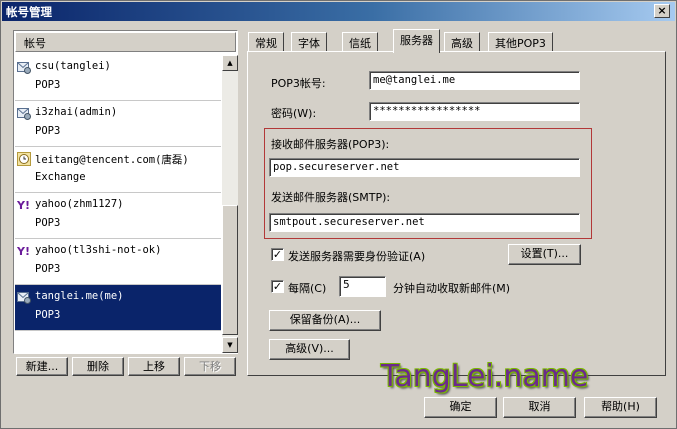 The image size is (677, 429). Describe the element at coordinates (520, 41) in the screenshot. I see `tab-5: 其他POP3` at that location.